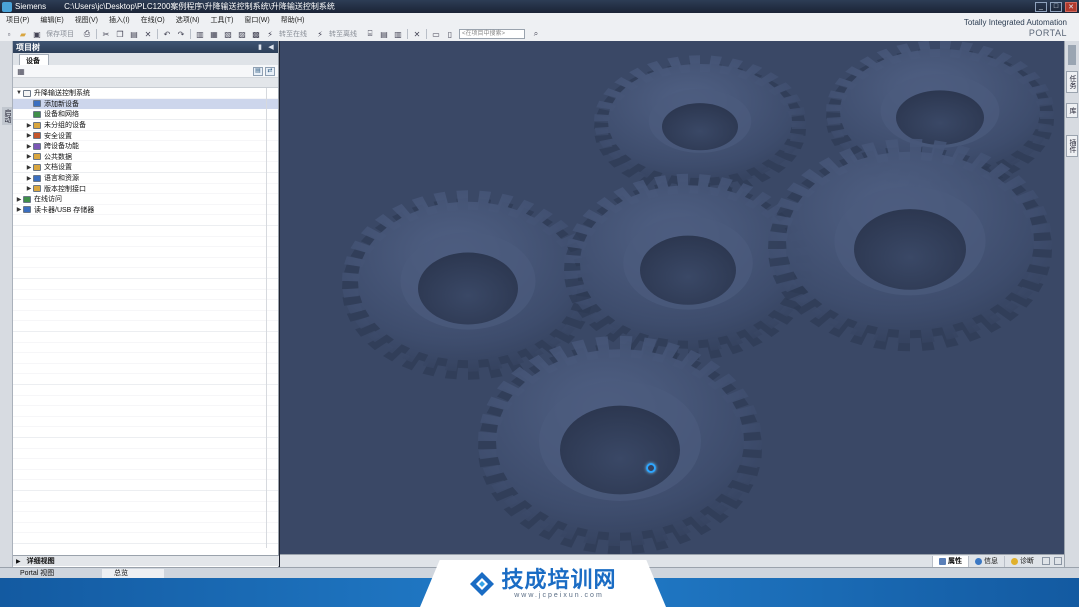  Describe the element at coordinates (228, 34) in the screenshot. I see `upload-icon: ▧` at that location.